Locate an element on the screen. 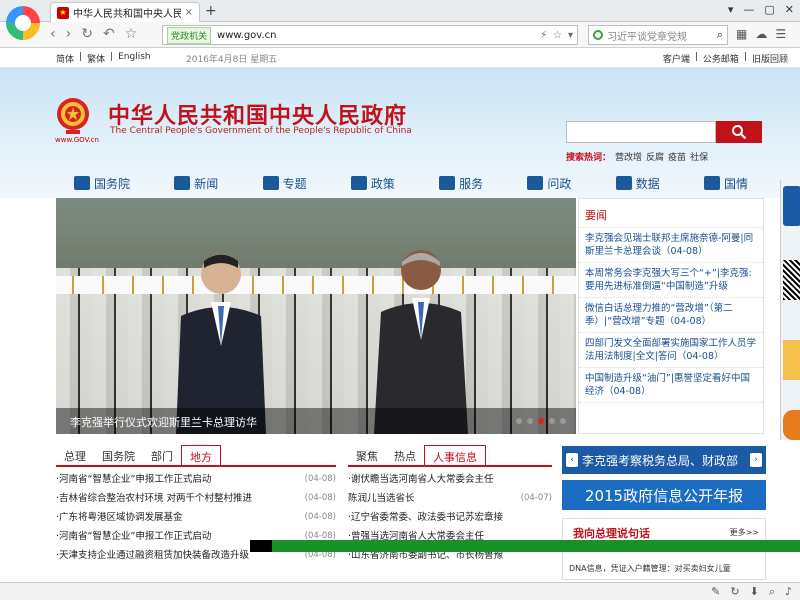 The width and height of the screenshot is (800, 600). list-item: ·辽宁省委常委、政法委书记苏宏章接 is located at coordinates (450, 517).